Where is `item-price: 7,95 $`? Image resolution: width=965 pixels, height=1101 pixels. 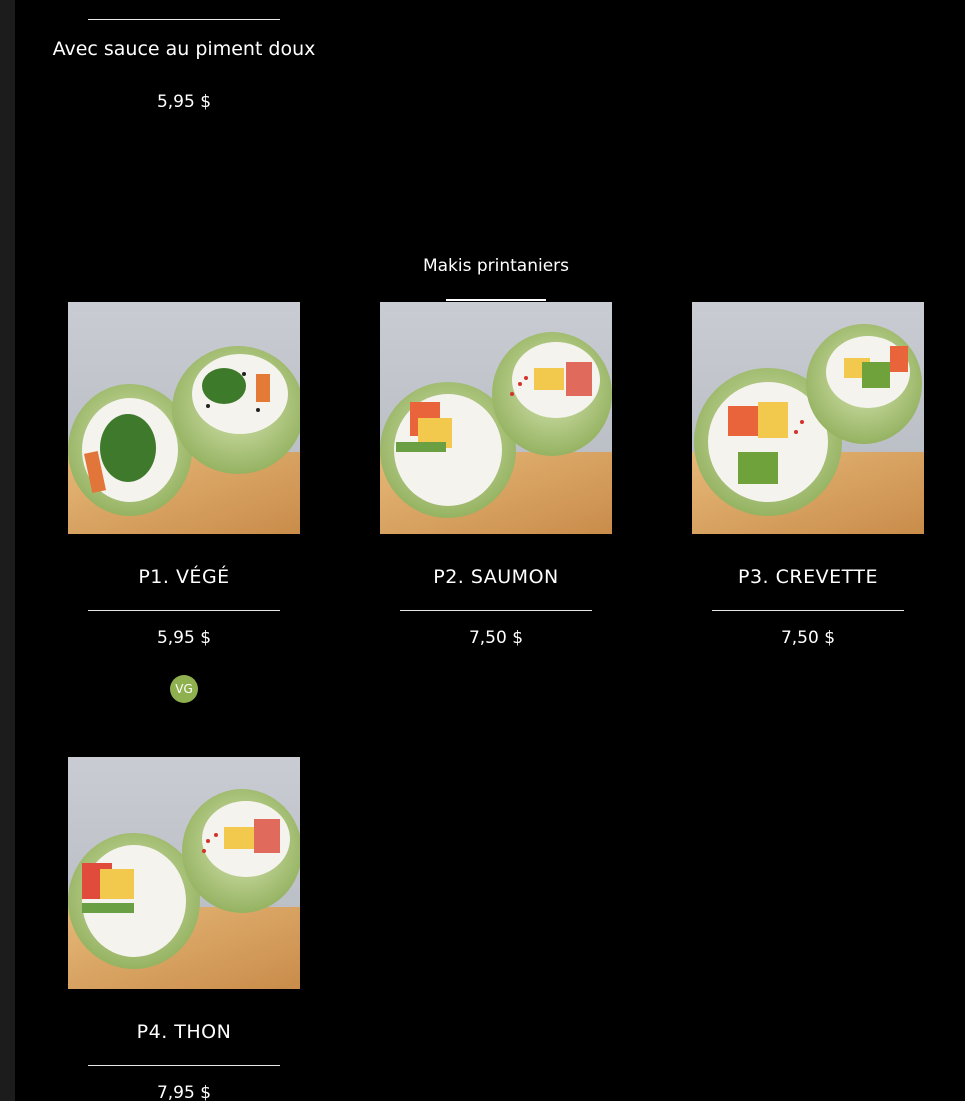 item-price: 7,95 $ is located at coordinates (184, 1092).